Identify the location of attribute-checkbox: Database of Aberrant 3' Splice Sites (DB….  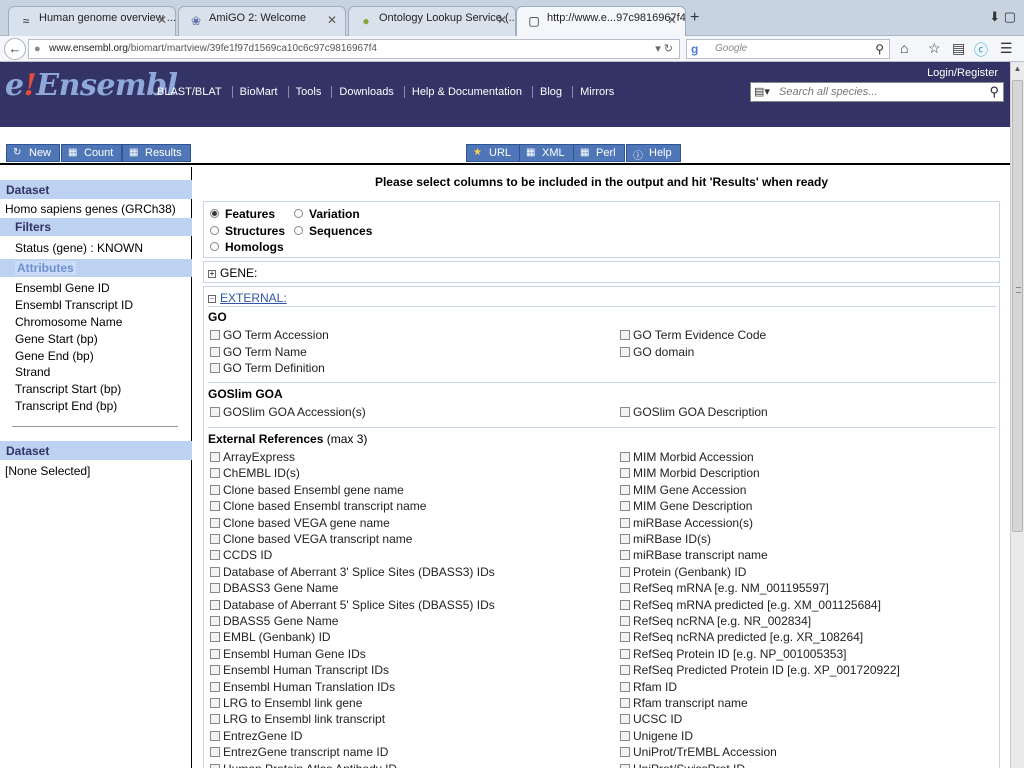
(352, 572).